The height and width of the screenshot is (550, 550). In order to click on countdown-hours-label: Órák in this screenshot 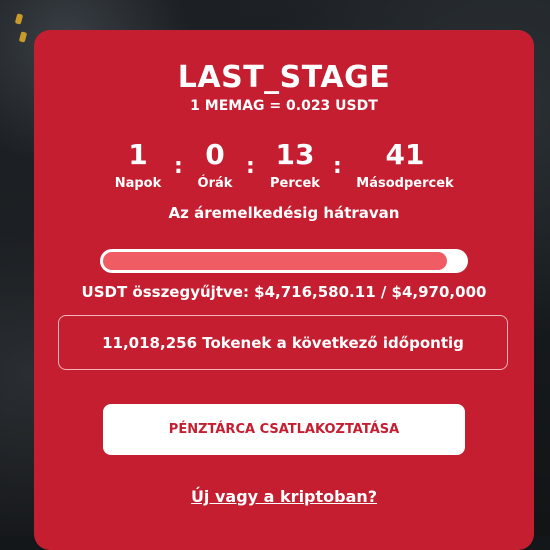, I will do `click(215, 183)`.